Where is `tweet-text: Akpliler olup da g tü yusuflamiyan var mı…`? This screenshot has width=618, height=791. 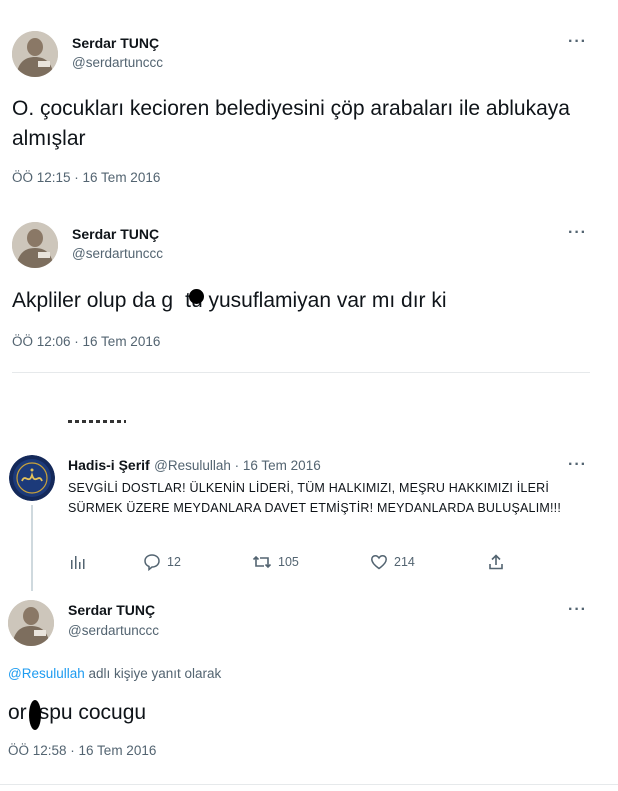 tweet-text: Akpliler olup da g tü yusuflamiyan var mı… is located at coordinates (292, 301).